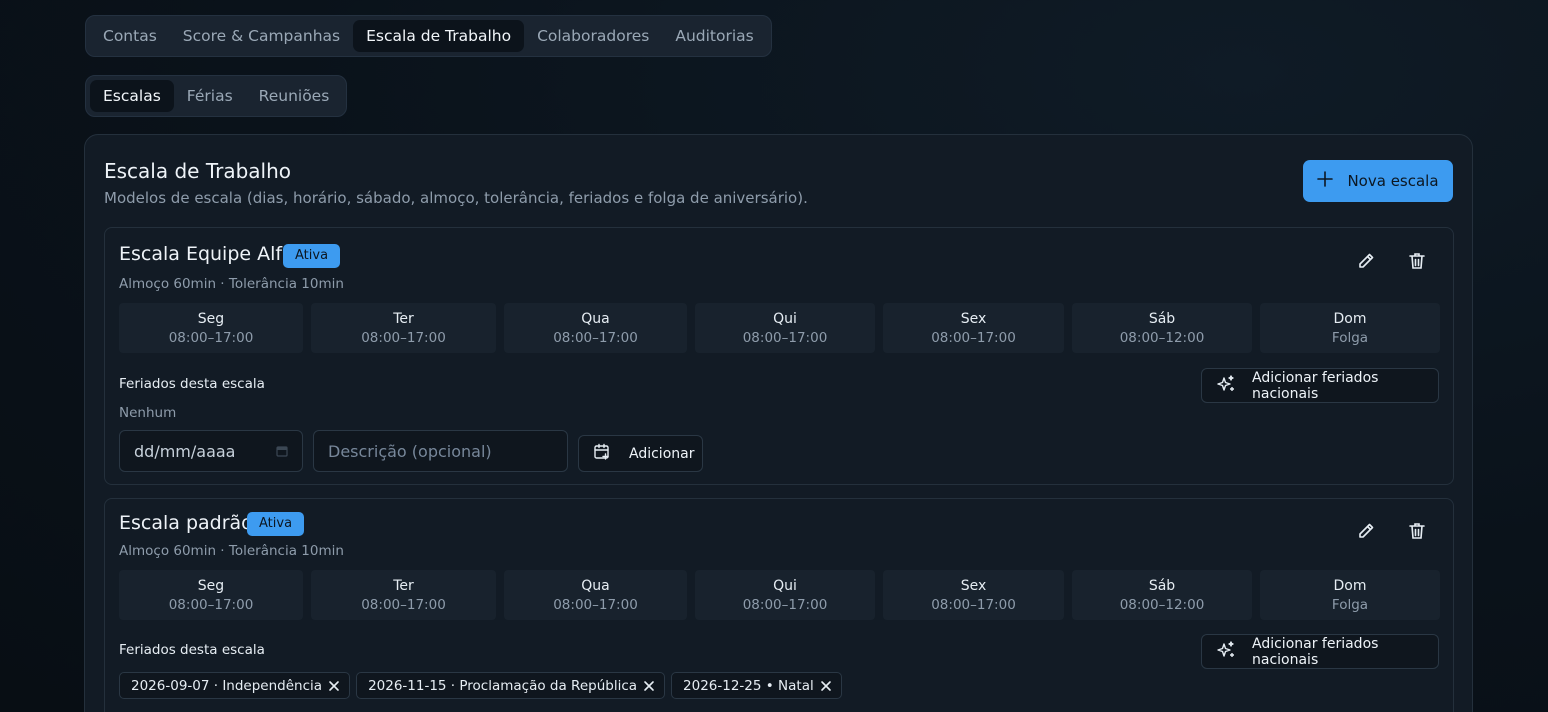 This screenshot has height=712, width=1548. I want to click on new-schedule-label: Nova escala, so click(1393, 181).